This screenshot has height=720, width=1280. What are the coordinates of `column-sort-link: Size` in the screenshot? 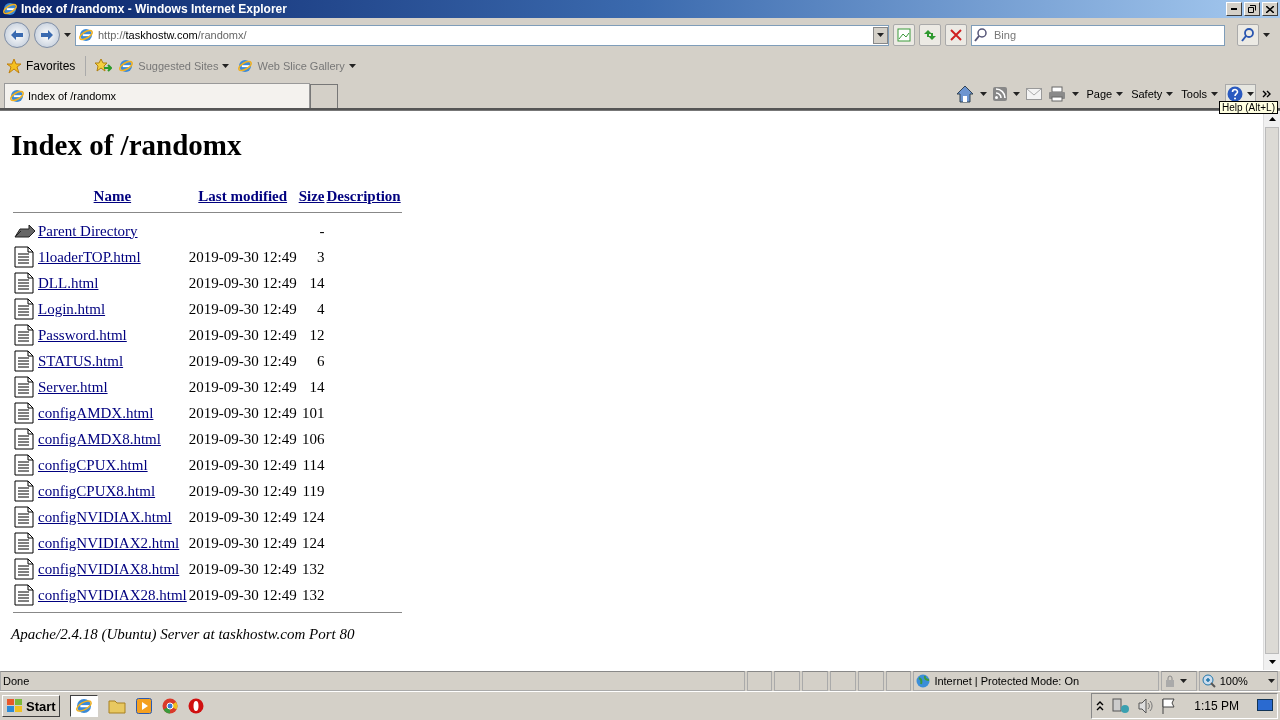 It's located at (311, 195).